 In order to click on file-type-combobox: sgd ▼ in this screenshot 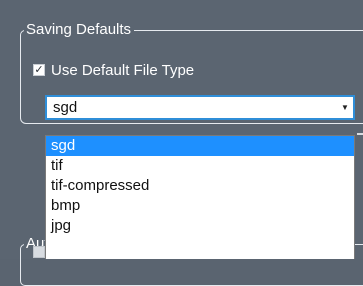, I will do `click(200, 107)`.